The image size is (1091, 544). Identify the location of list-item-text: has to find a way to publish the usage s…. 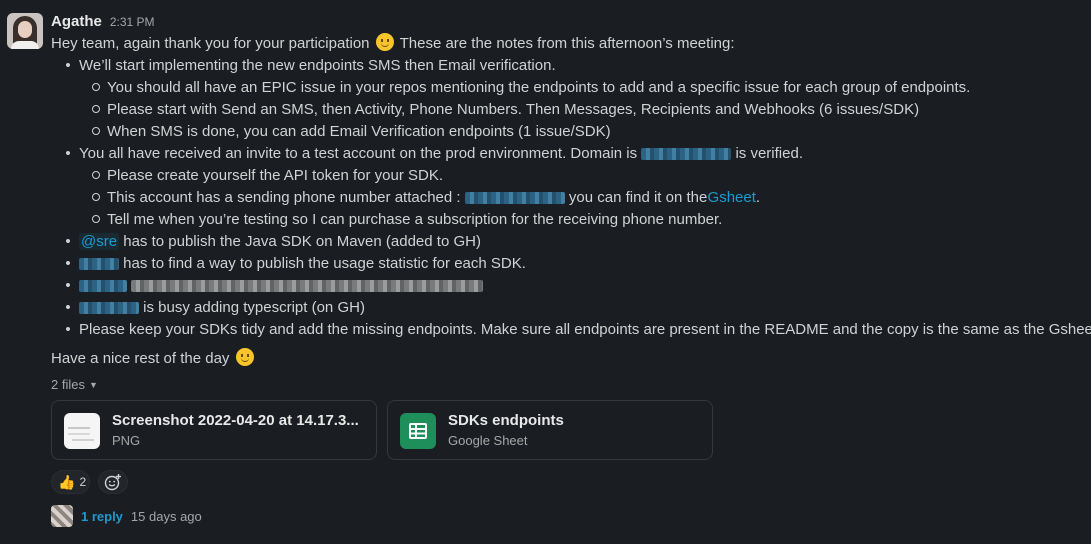
(324, 263).